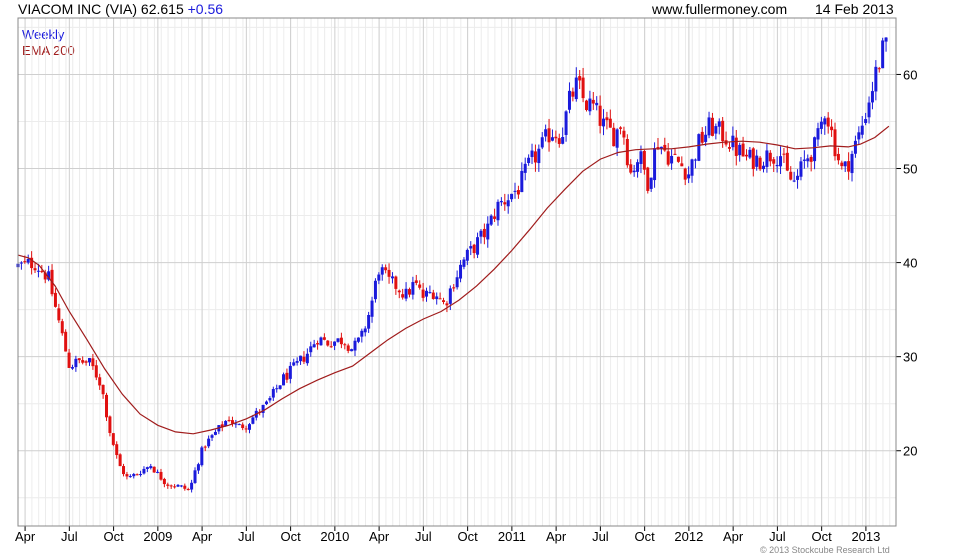 The width and height of the screenshot is (980, 560). I want to click on x-tick-label: 2013, so click(865, 536).